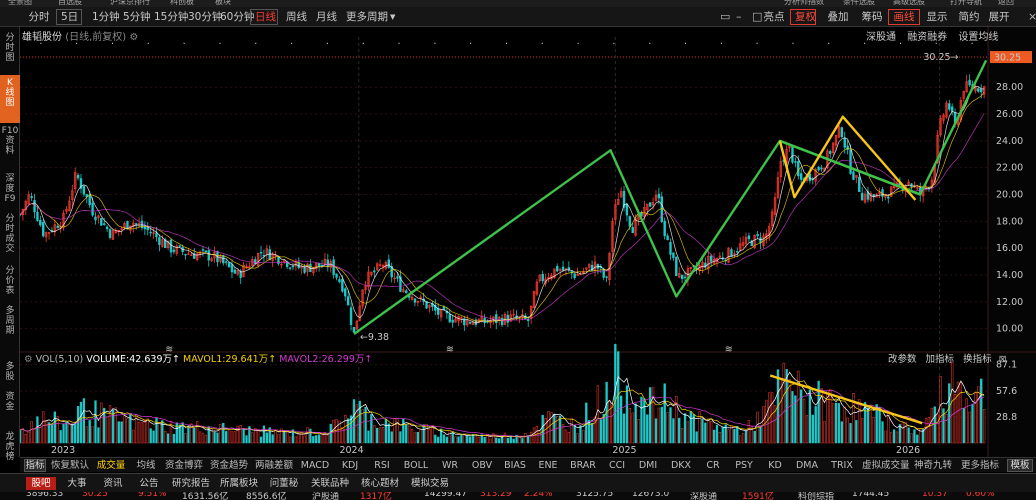 This screenshot has width=1036, height=500. What do you see at coordinates (77, 483) in the screenshot?
I see `bottom-tab-1: 大事` at bounding box center [77, 483].